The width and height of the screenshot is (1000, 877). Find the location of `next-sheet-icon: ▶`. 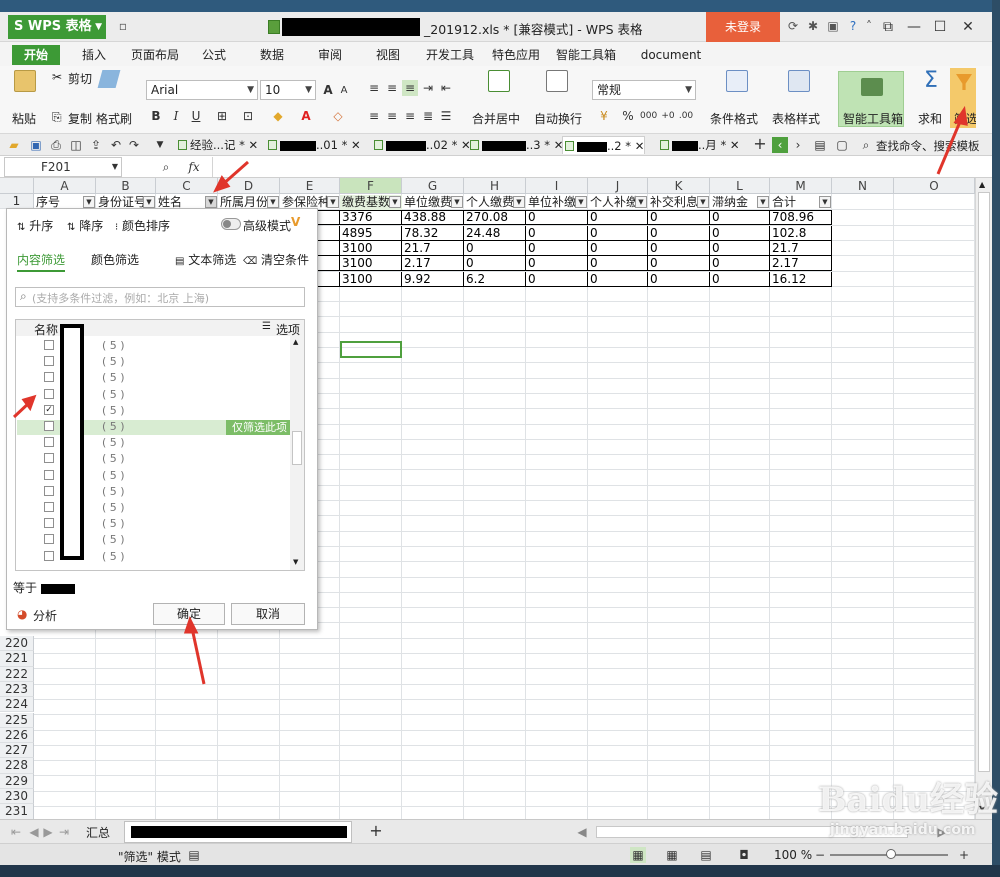

next-sheet-icon: ▶ is located at coordinates (48, 832).